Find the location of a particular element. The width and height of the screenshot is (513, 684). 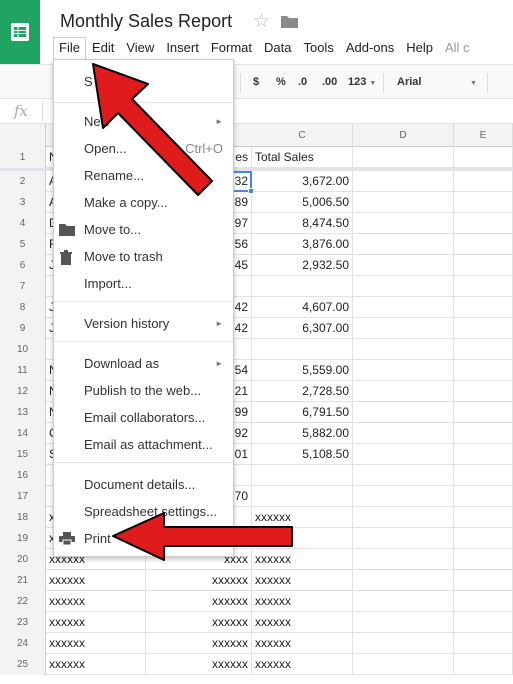

cell-c: 5,006.50 is located at coordinates (302, 202).